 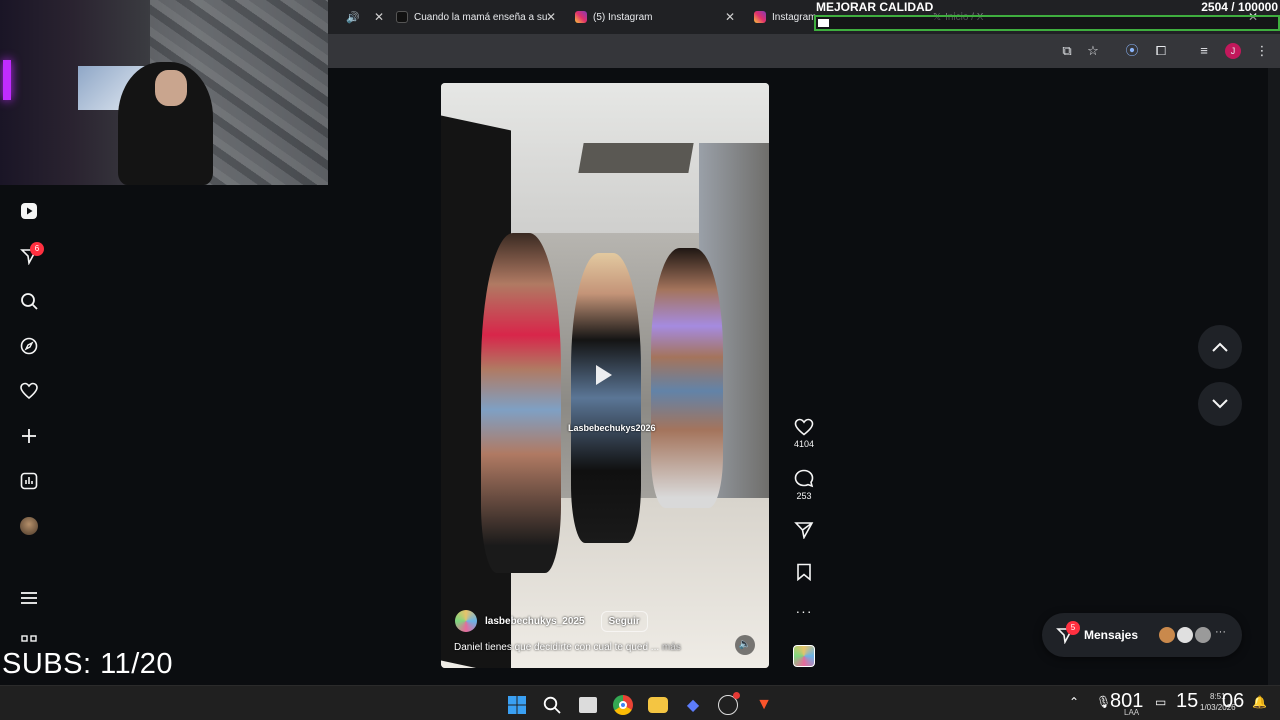 What do you see at coordinates (804, 444) in the screenshot?
I see `like-count: 4104` at bounding box center [804, 444].